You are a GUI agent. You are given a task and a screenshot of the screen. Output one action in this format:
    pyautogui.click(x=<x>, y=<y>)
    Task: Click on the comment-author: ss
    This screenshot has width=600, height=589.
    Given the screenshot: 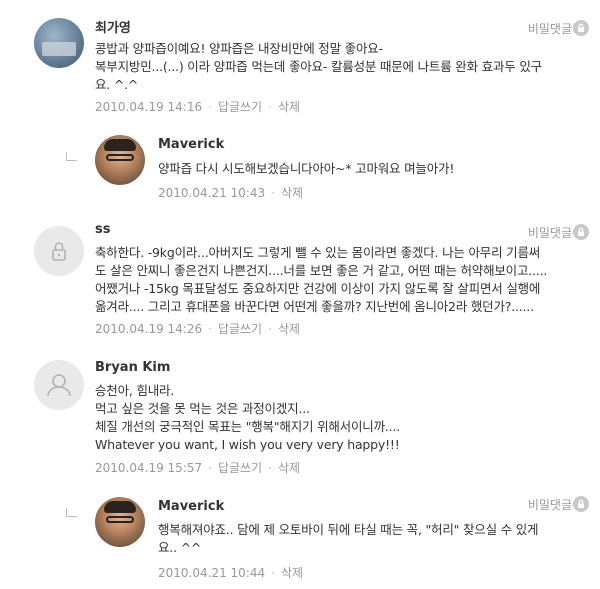 What is the action you would take?
    pyautogui.click(x=102, y=229)
    